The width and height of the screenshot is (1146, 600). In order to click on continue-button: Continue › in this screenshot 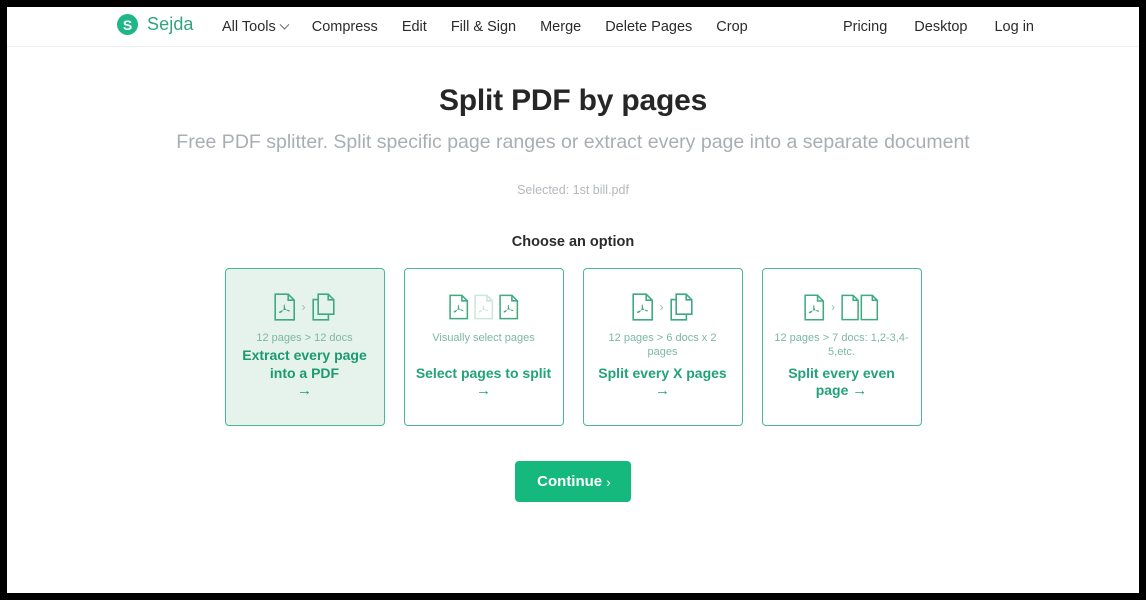, I will do `click(573, 481)`.